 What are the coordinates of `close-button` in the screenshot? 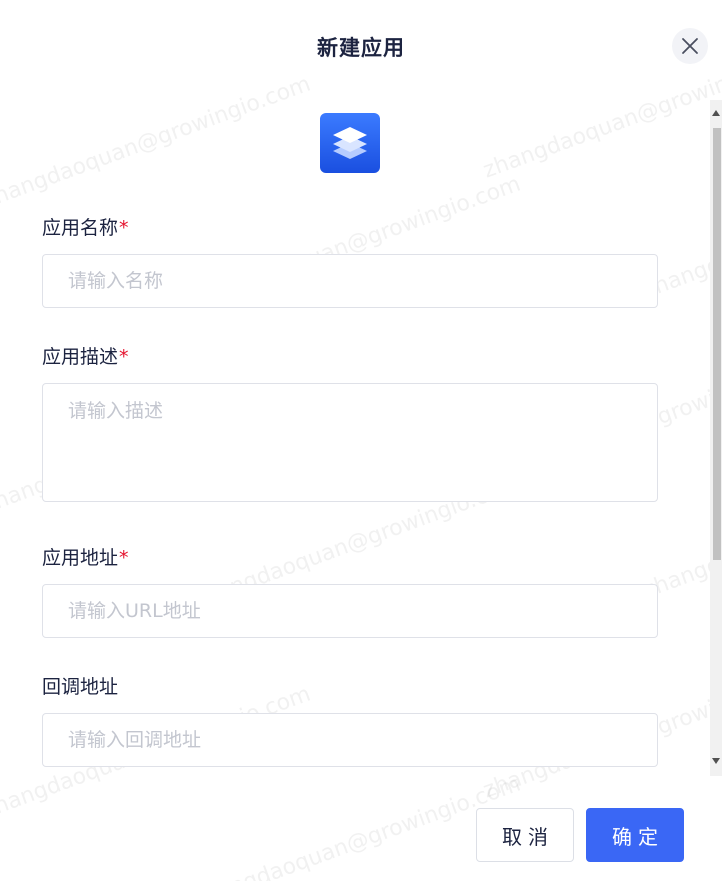 It's located at (690, 46).